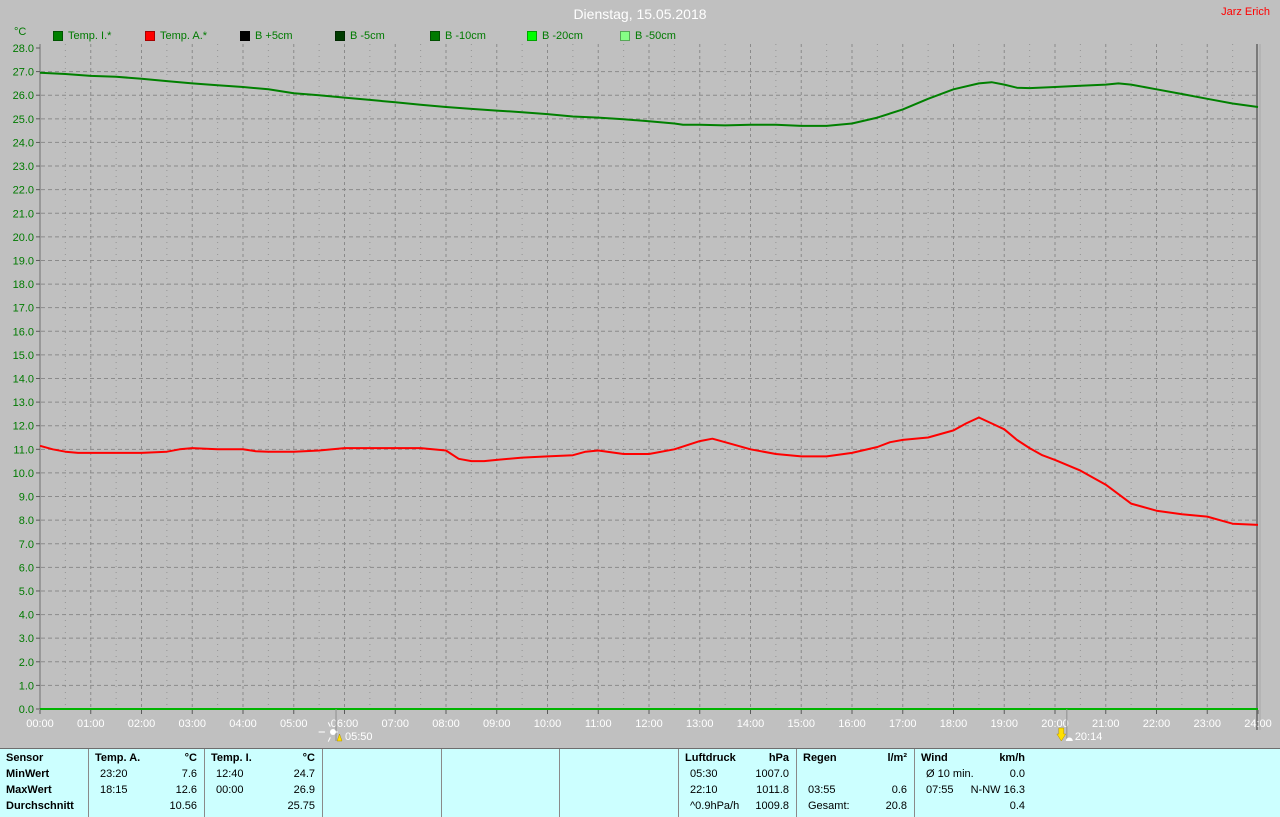  Describe the element at coordinates (23, 450) in the screenshot. I see `y-tick-label: 11.0` at that location.